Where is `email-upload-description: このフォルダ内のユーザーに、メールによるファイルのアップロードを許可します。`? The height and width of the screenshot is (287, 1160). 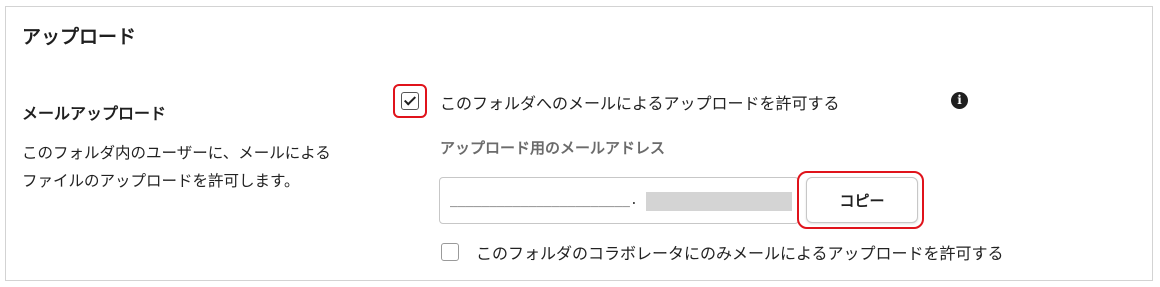
email-upload-description: このフォルダ内のユーザーに、メールによるファイルのアップロードを許可します。 is located at coordinates (176, 167).